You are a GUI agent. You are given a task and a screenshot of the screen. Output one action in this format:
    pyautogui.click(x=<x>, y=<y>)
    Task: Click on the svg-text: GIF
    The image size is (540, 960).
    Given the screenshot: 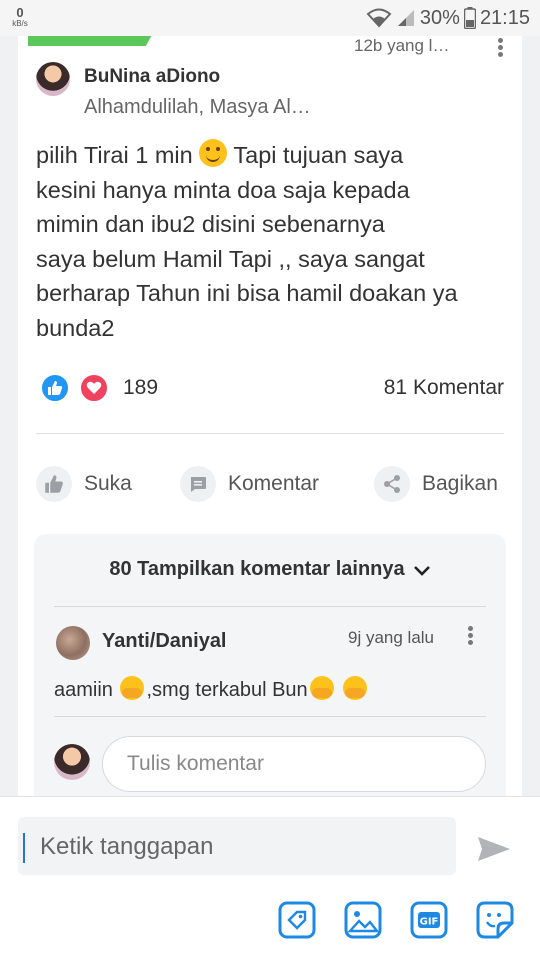 What is the action you would take?
    pyautogui.click(x=429, y=922)
    